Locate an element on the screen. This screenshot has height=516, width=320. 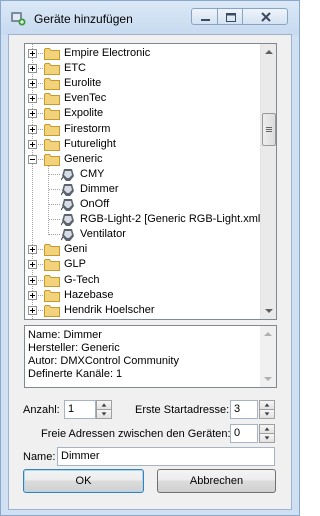
startadresse-stepper is located at coordinates (267, 409).